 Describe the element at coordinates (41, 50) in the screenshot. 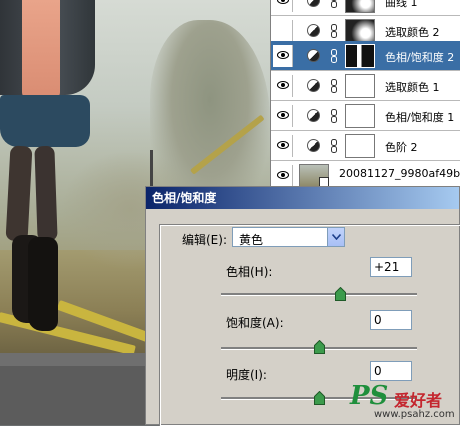

I see `figure-scarf` at that location.